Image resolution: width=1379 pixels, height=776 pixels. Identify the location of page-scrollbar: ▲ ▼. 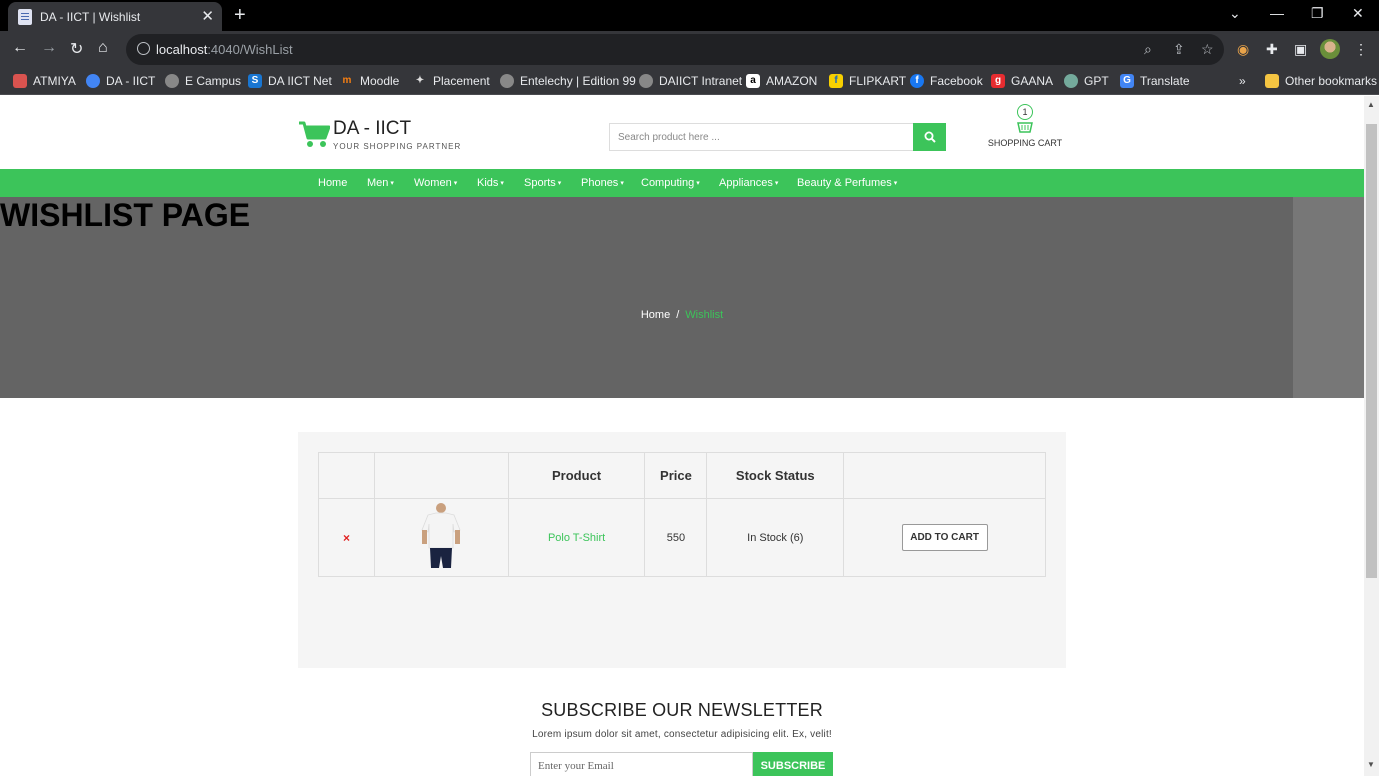
(1371, 436).